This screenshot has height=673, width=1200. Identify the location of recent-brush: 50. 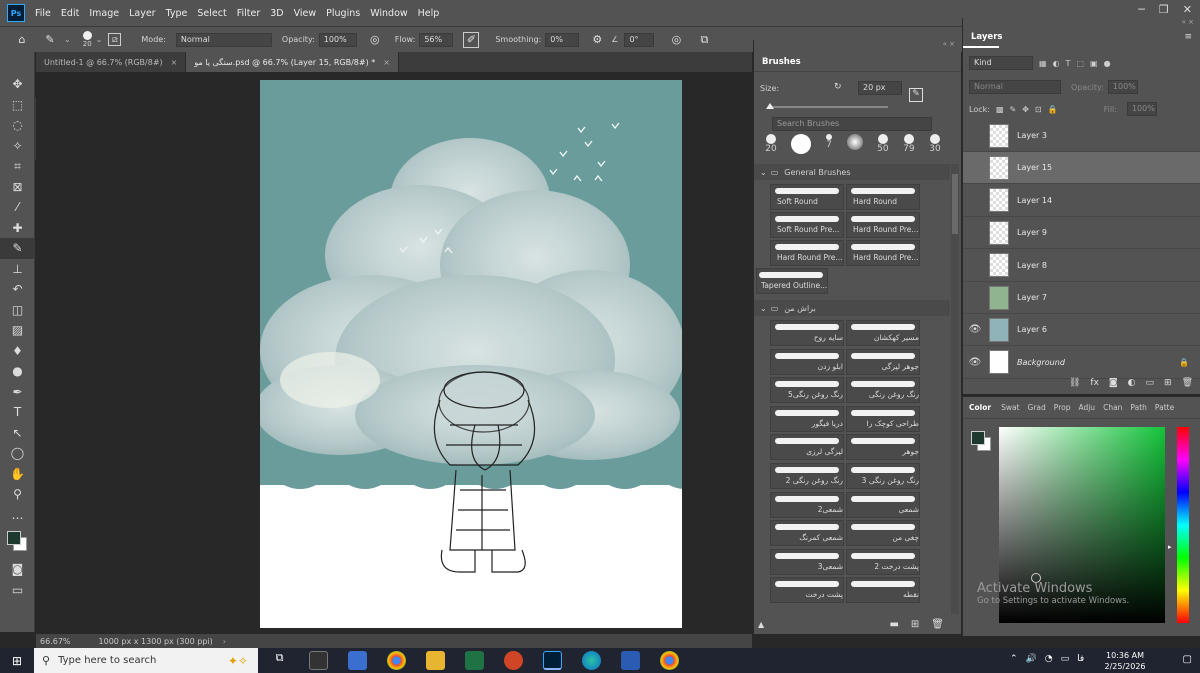
(883, 144).